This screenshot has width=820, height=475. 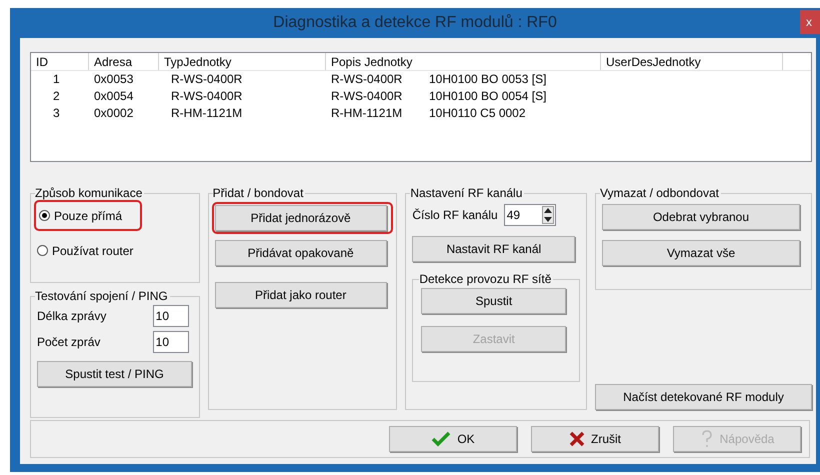 I want to click on group-title: Vymazat / odbondovat, so click(x=660, y=193).